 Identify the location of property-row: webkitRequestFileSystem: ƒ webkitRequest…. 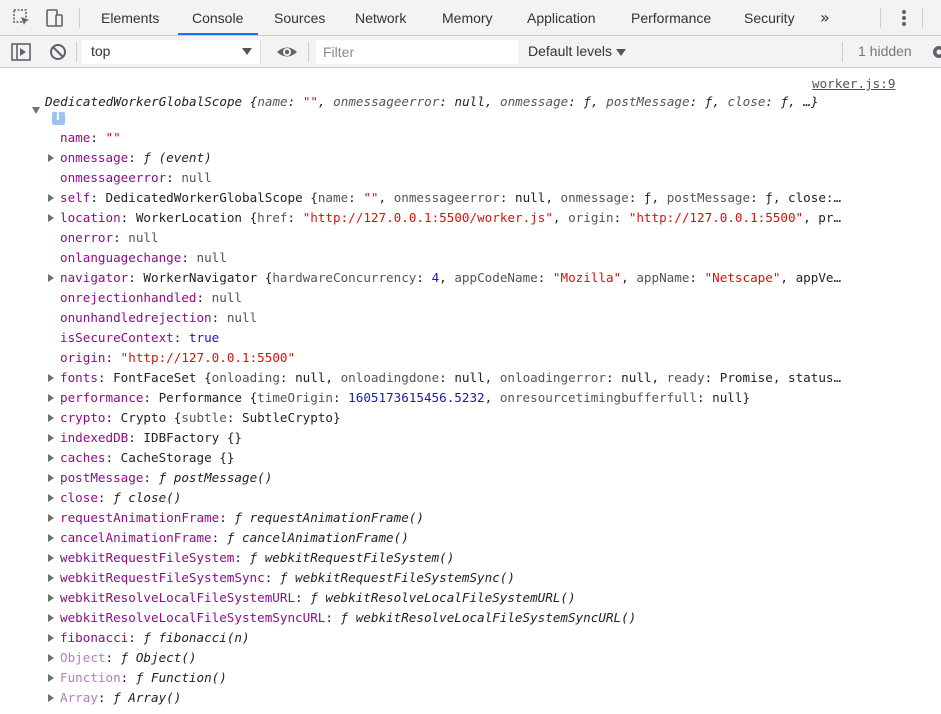
(486, 558).